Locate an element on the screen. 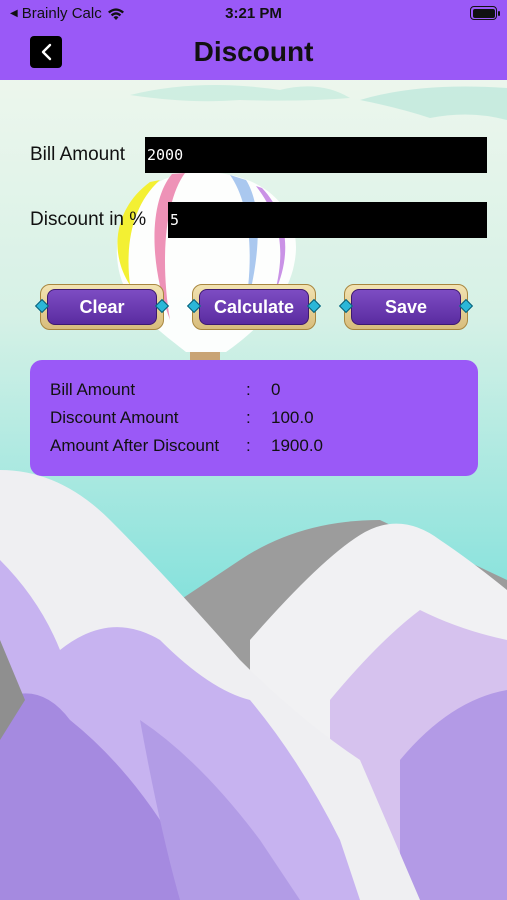  result-label: Bill Amount is located at coordinates (93, 389).